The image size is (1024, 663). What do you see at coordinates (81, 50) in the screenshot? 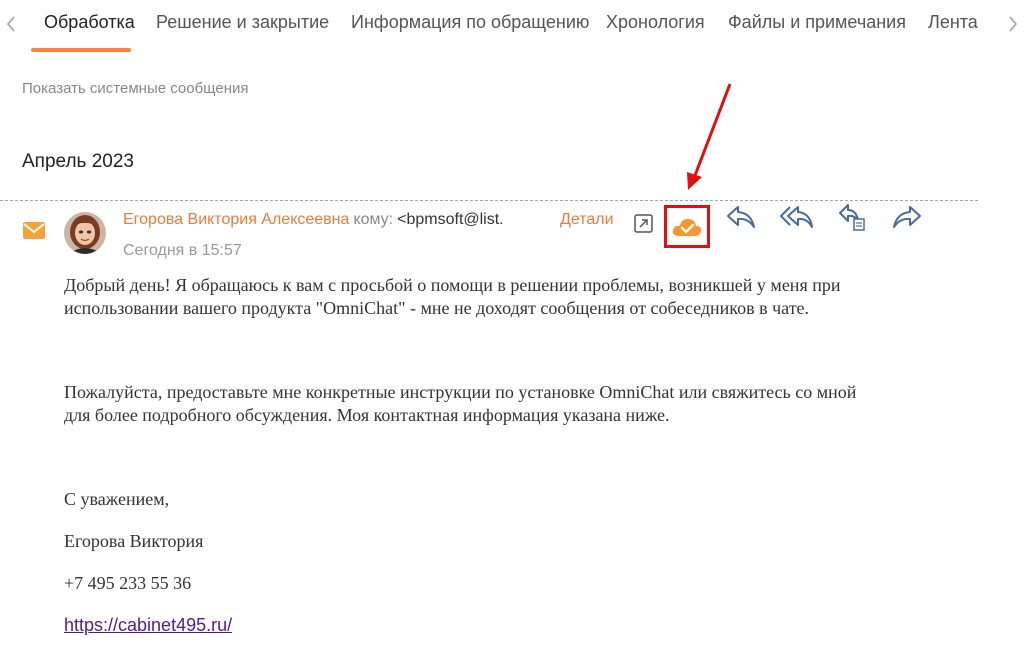
I see `active-tab-indicator` at bounding box center [81, 50].